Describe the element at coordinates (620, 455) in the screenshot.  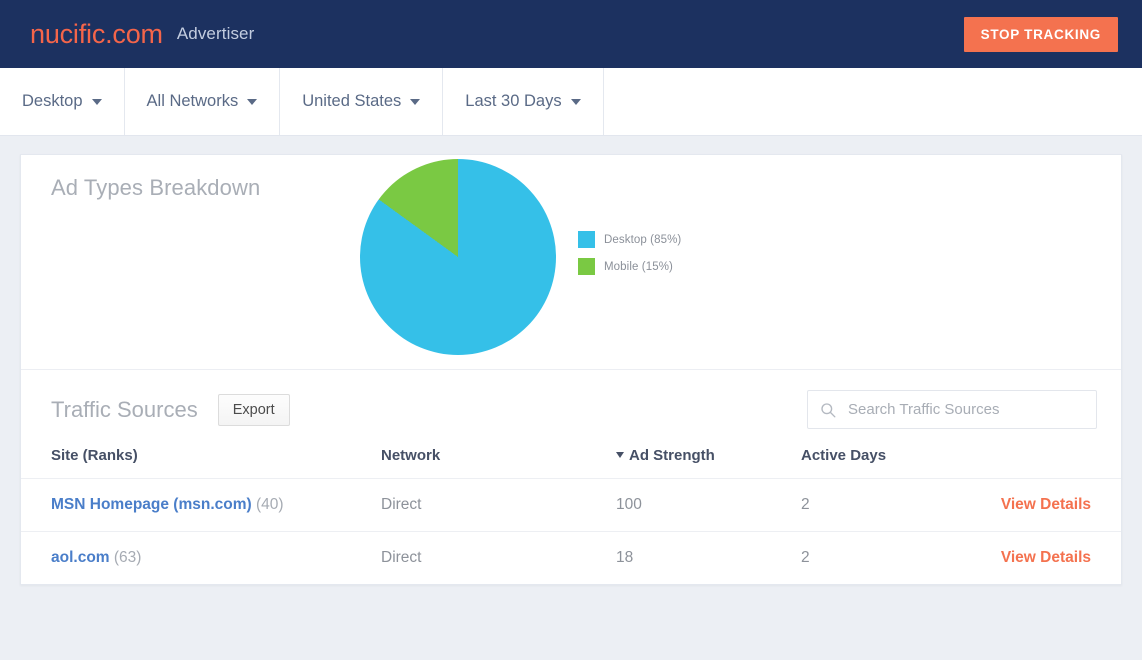
I see `sort-desc-icon` at that location.